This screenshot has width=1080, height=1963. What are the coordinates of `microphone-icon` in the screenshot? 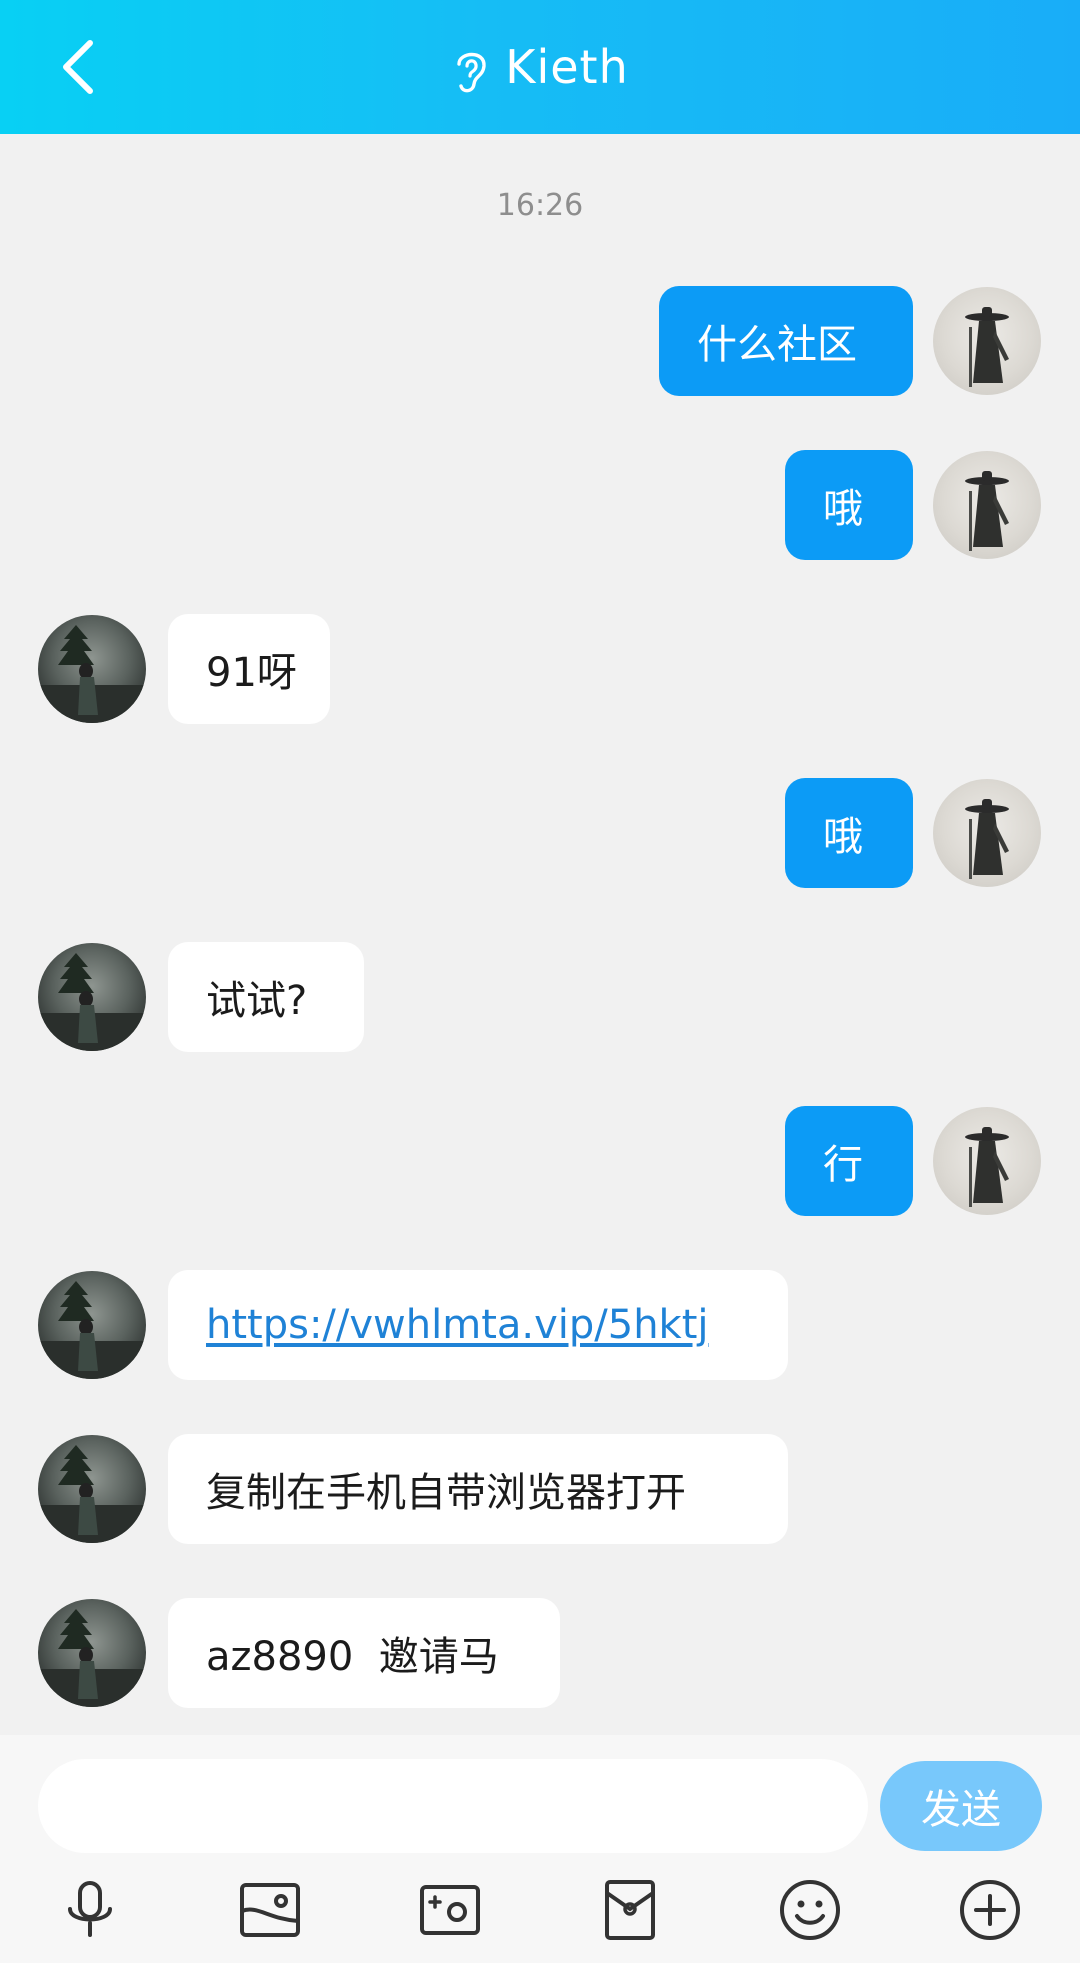 It's located at (90, 1909).